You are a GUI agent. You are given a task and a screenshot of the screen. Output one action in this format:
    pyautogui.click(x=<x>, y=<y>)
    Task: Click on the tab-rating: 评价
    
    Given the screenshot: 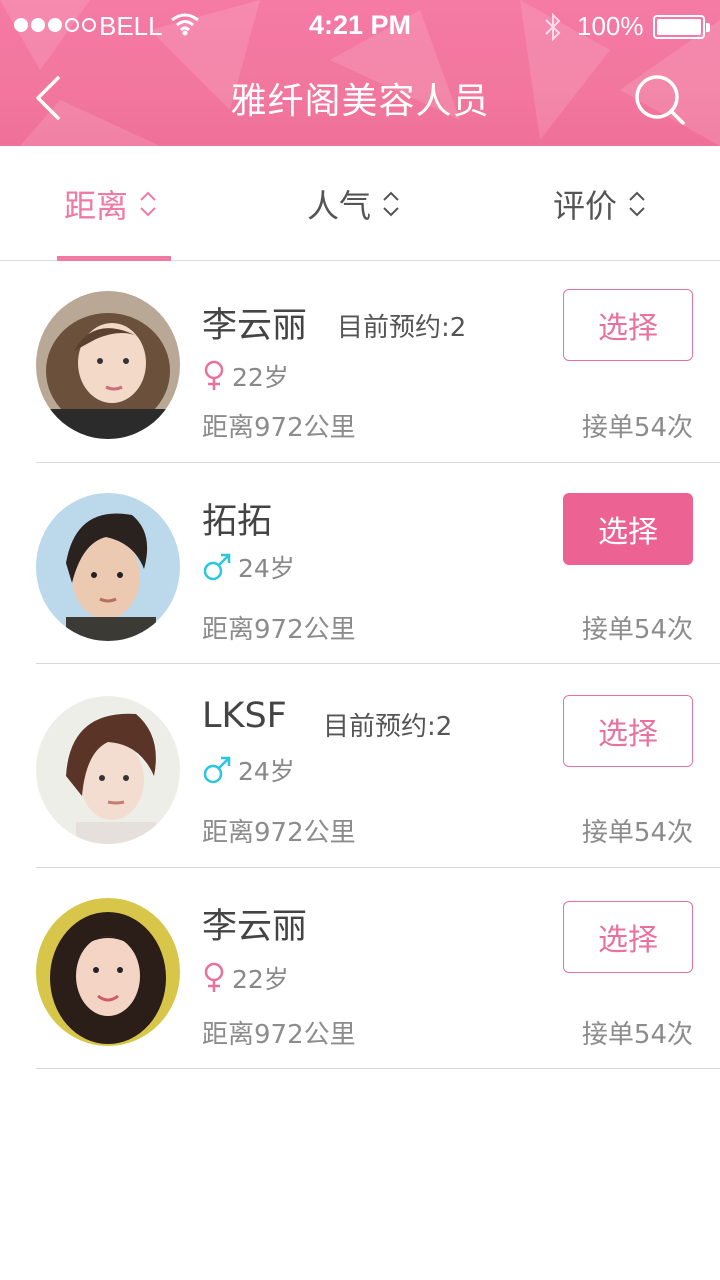 What is the action you would take?
    pyautogui.click(x=600, y=203)
    